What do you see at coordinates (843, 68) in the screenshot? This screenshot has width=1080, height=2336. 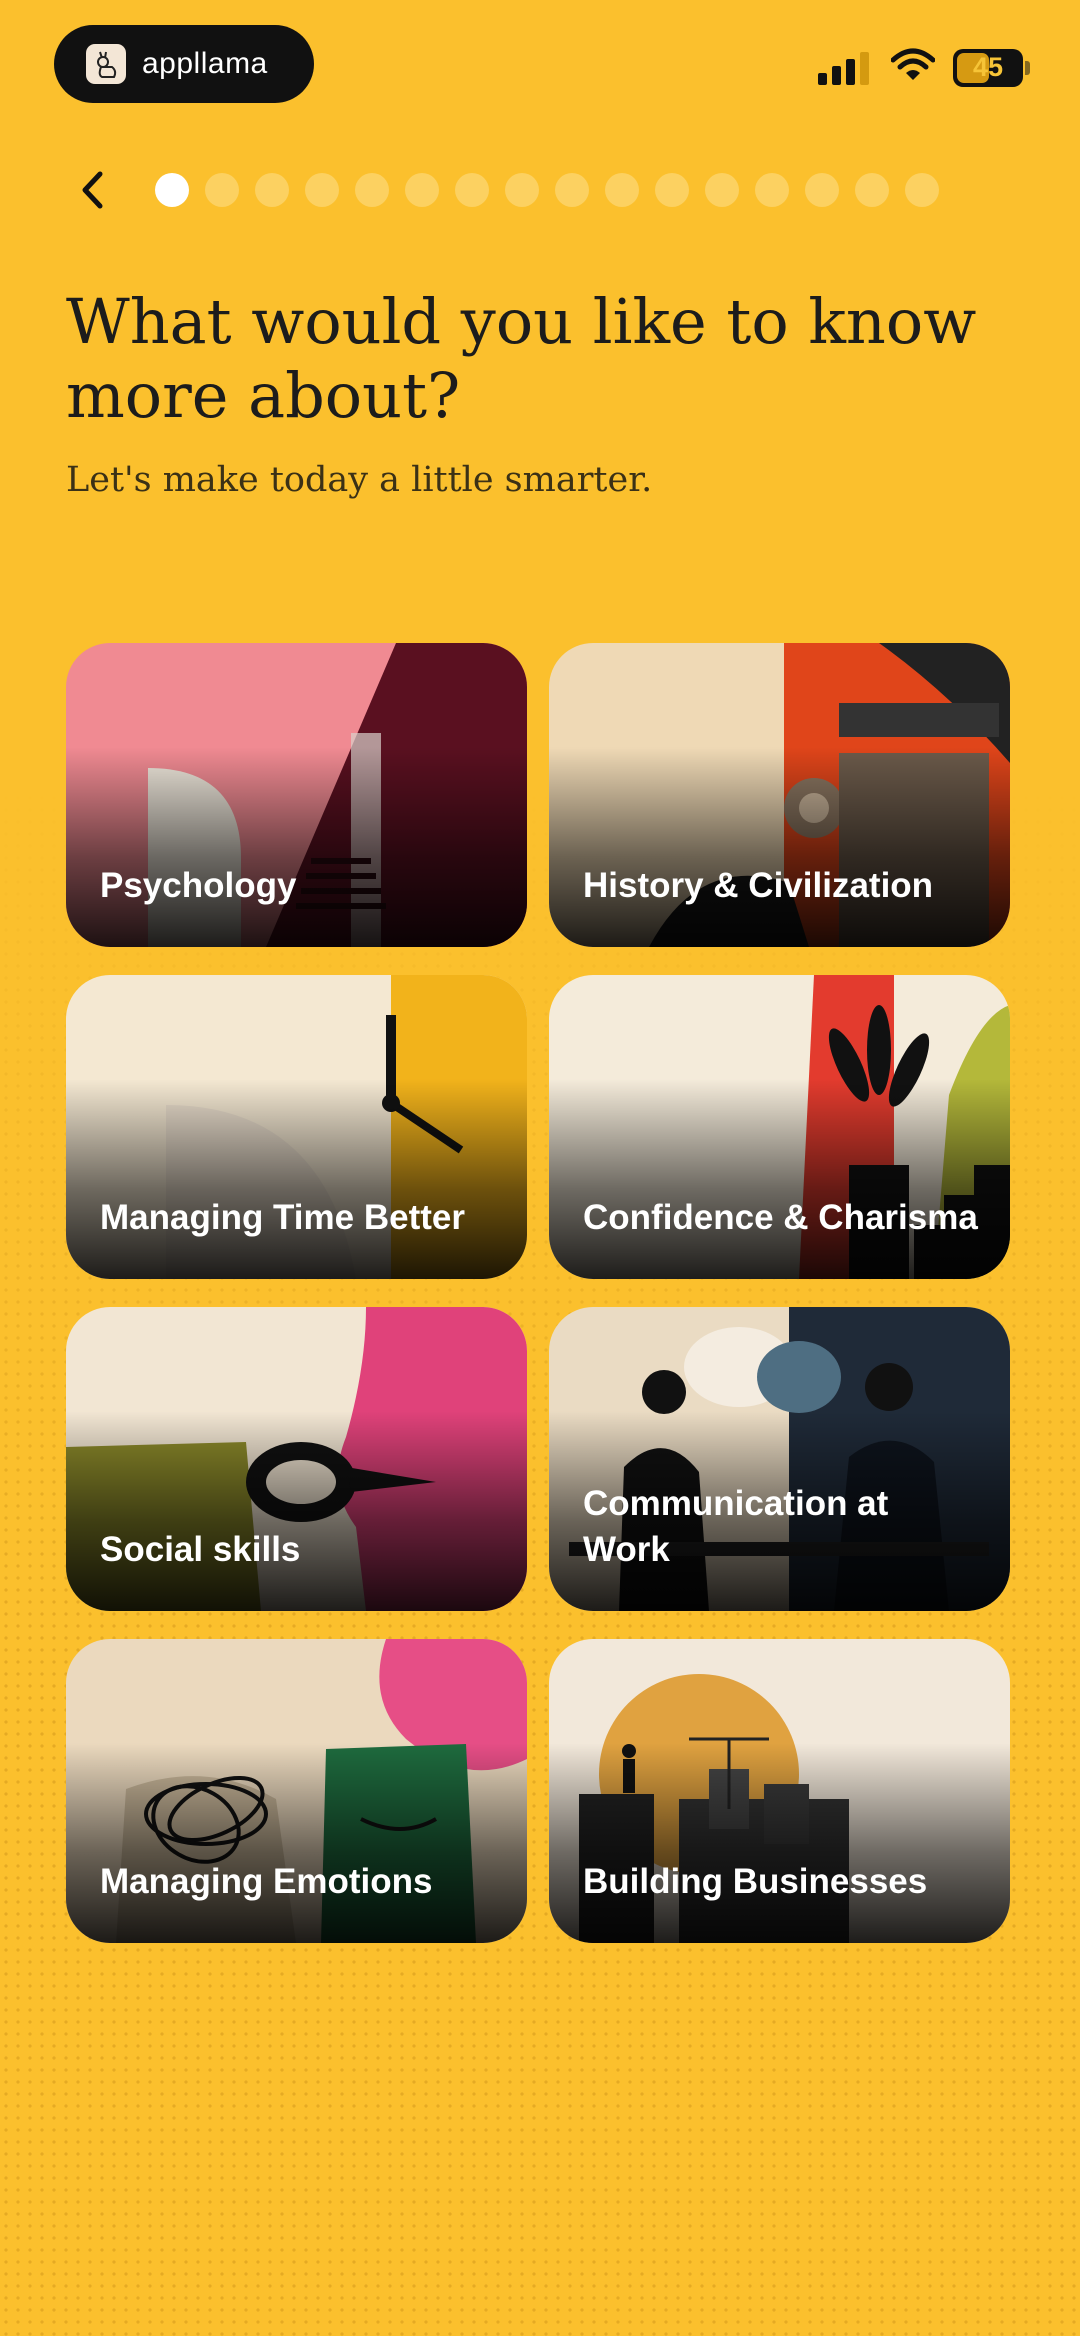 I see `cellular-signal-icon` at bounding box center [843, 68].